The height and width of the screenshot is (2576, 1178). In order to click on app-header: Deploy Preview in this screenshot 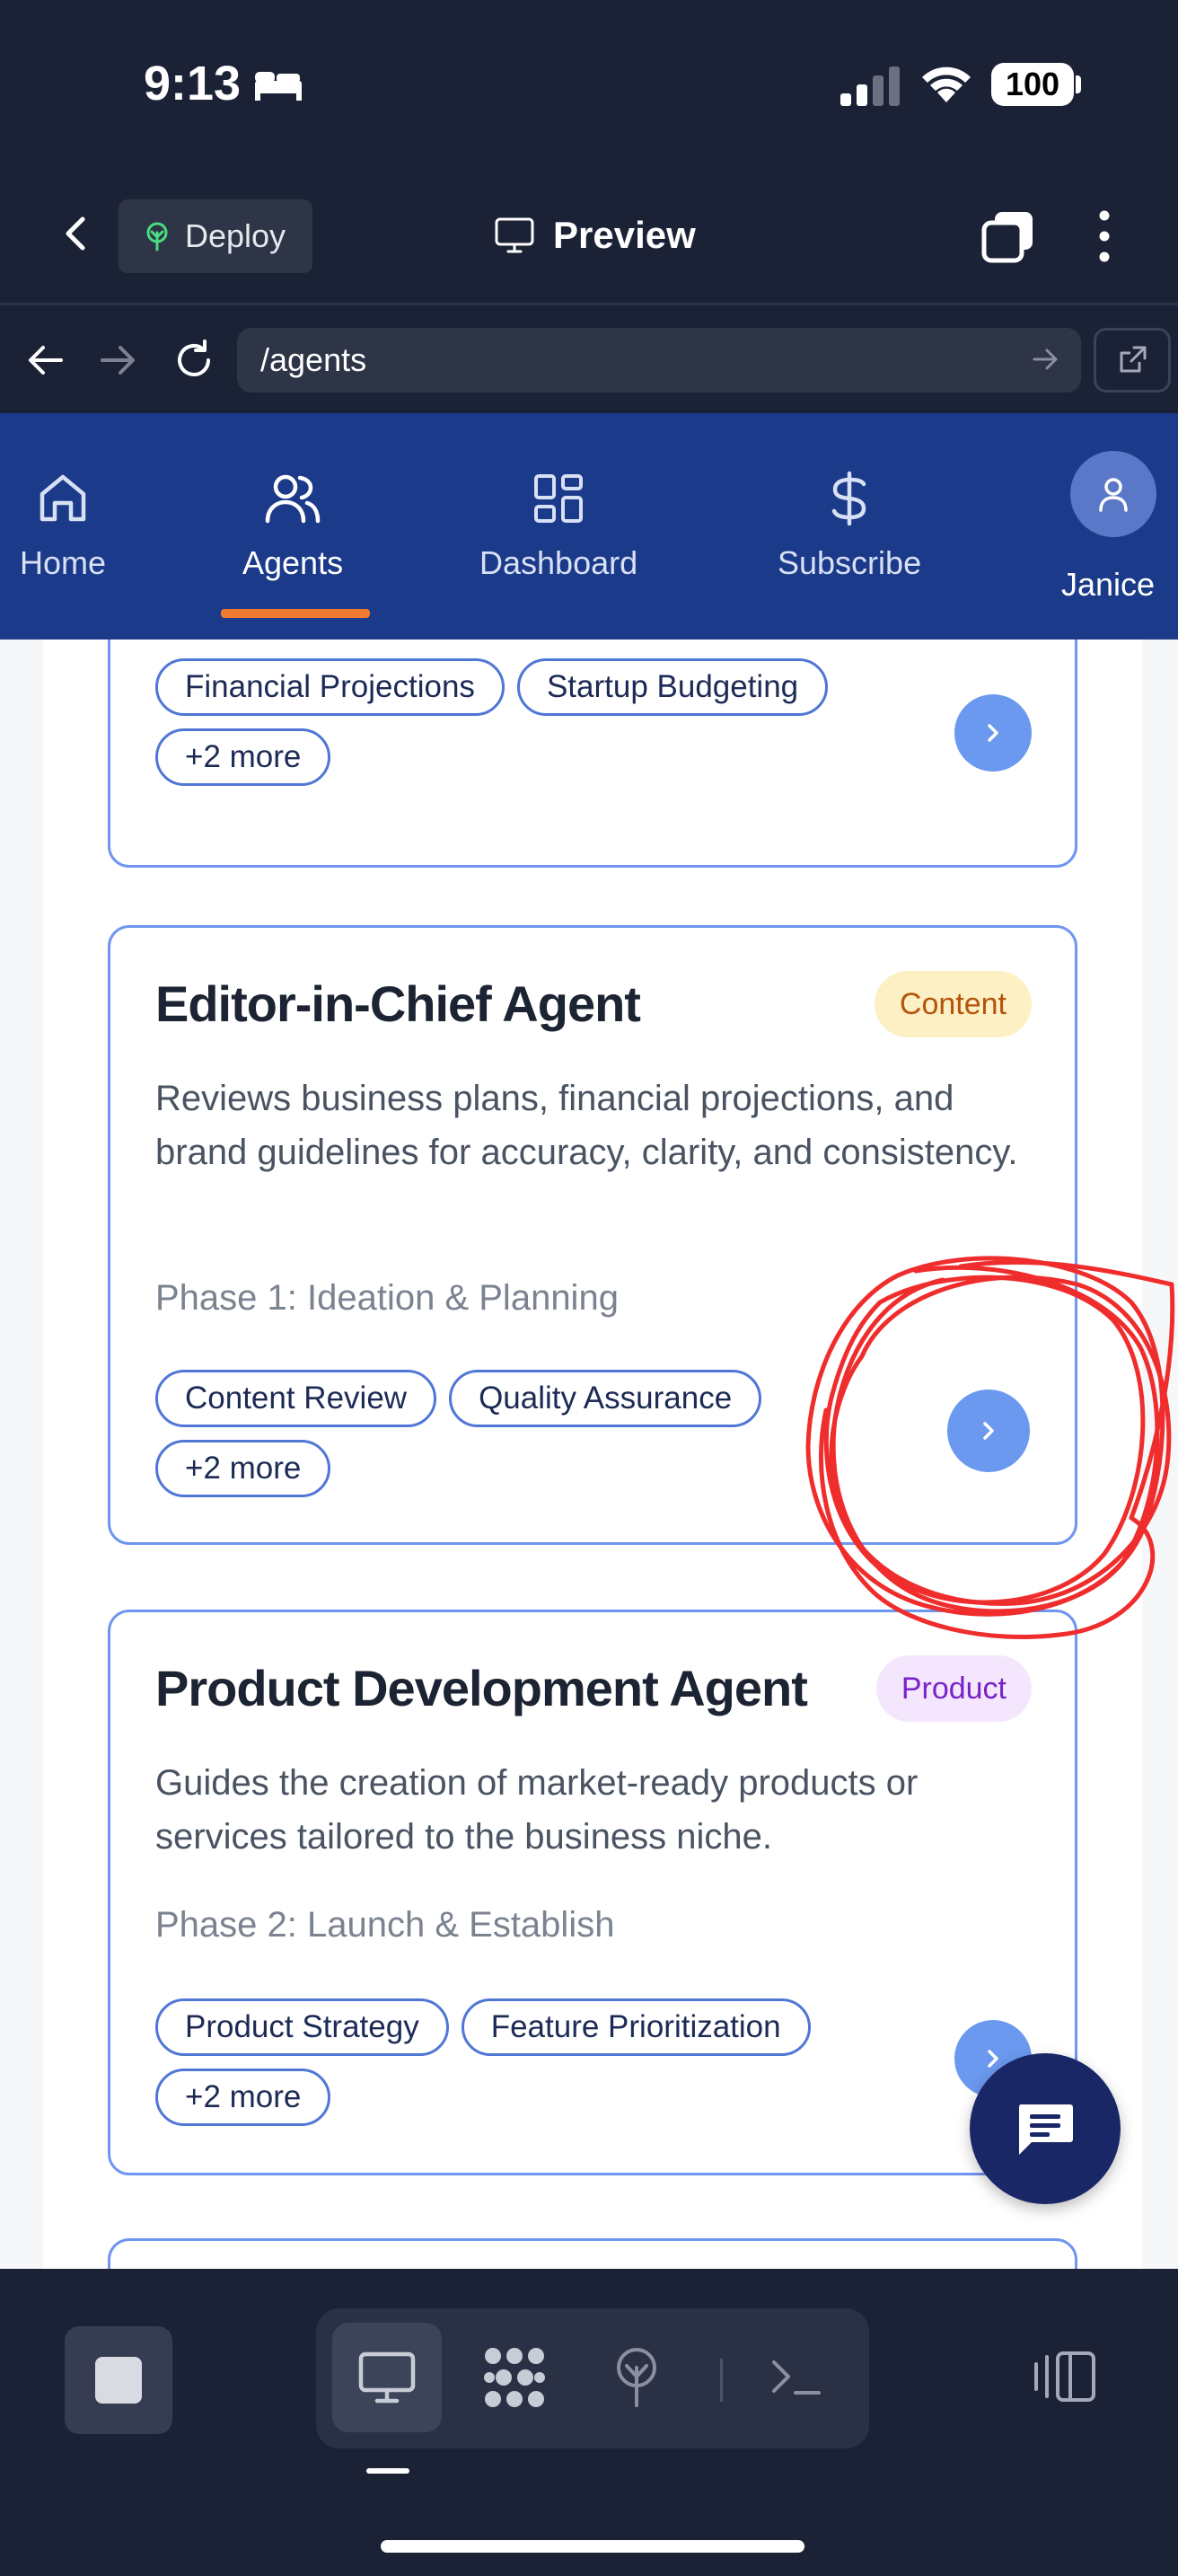, I will do `click(589, 238)`.